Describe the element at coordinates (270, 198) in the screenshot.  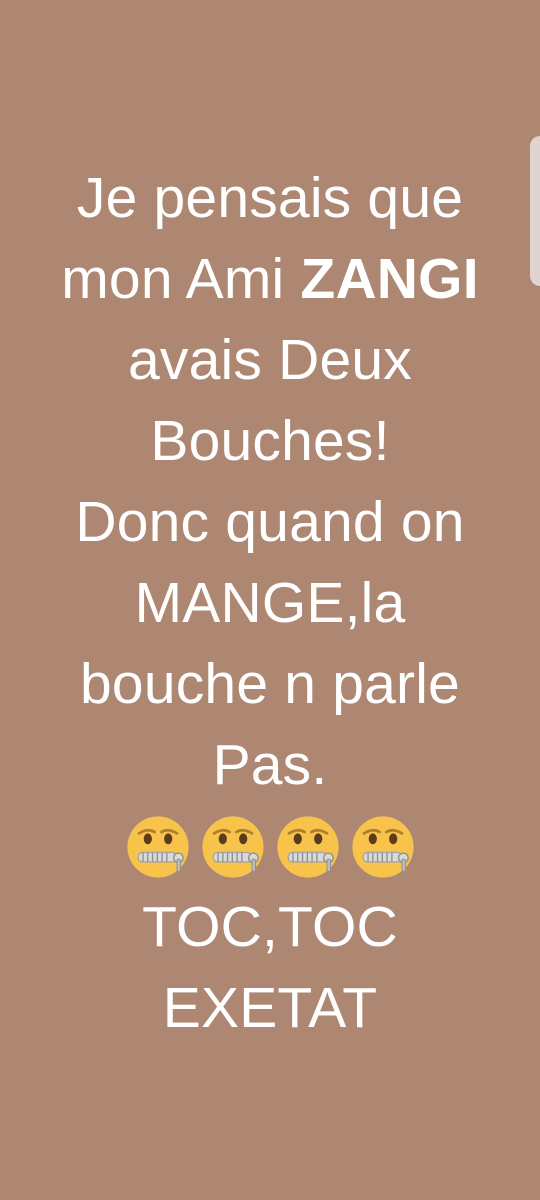
I see `text-line-1: Je pensais que` at that location.